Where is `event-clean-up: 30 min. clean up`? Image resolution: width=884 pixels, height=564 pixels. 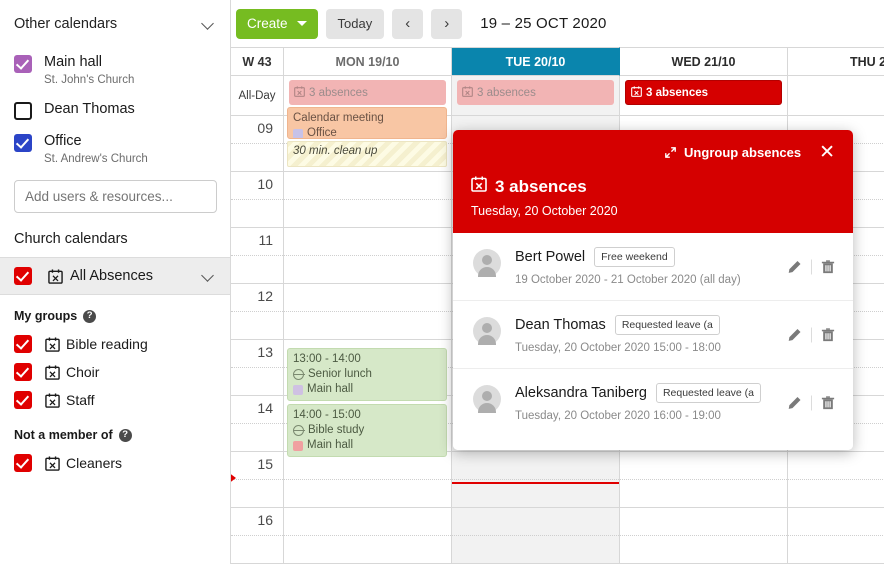 event-clean-up: 30 min. clean up is located at coordinates (367, 154).